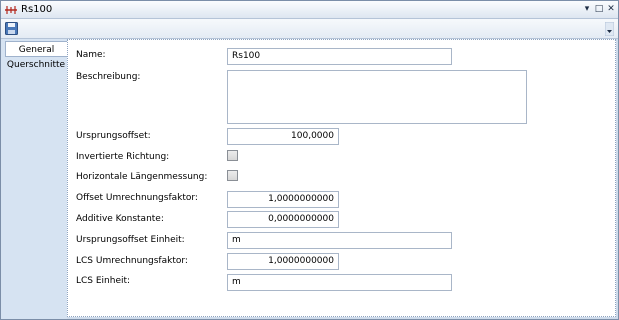 The width and height of the screenshot is (619, 320). I want to click on route-icon, so click(11, 10).